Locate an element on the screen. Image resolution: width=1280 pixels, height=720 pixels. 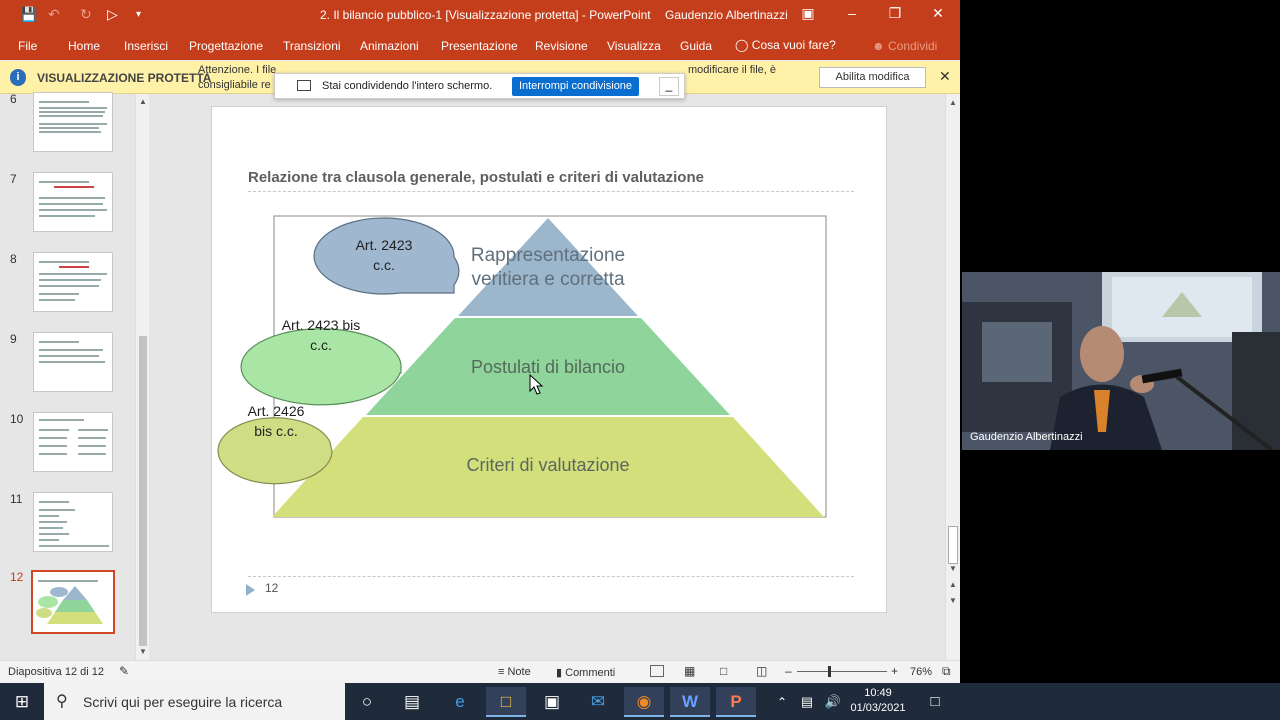
clock-date: 01/03/2021 is located at coordinates (878, 708).